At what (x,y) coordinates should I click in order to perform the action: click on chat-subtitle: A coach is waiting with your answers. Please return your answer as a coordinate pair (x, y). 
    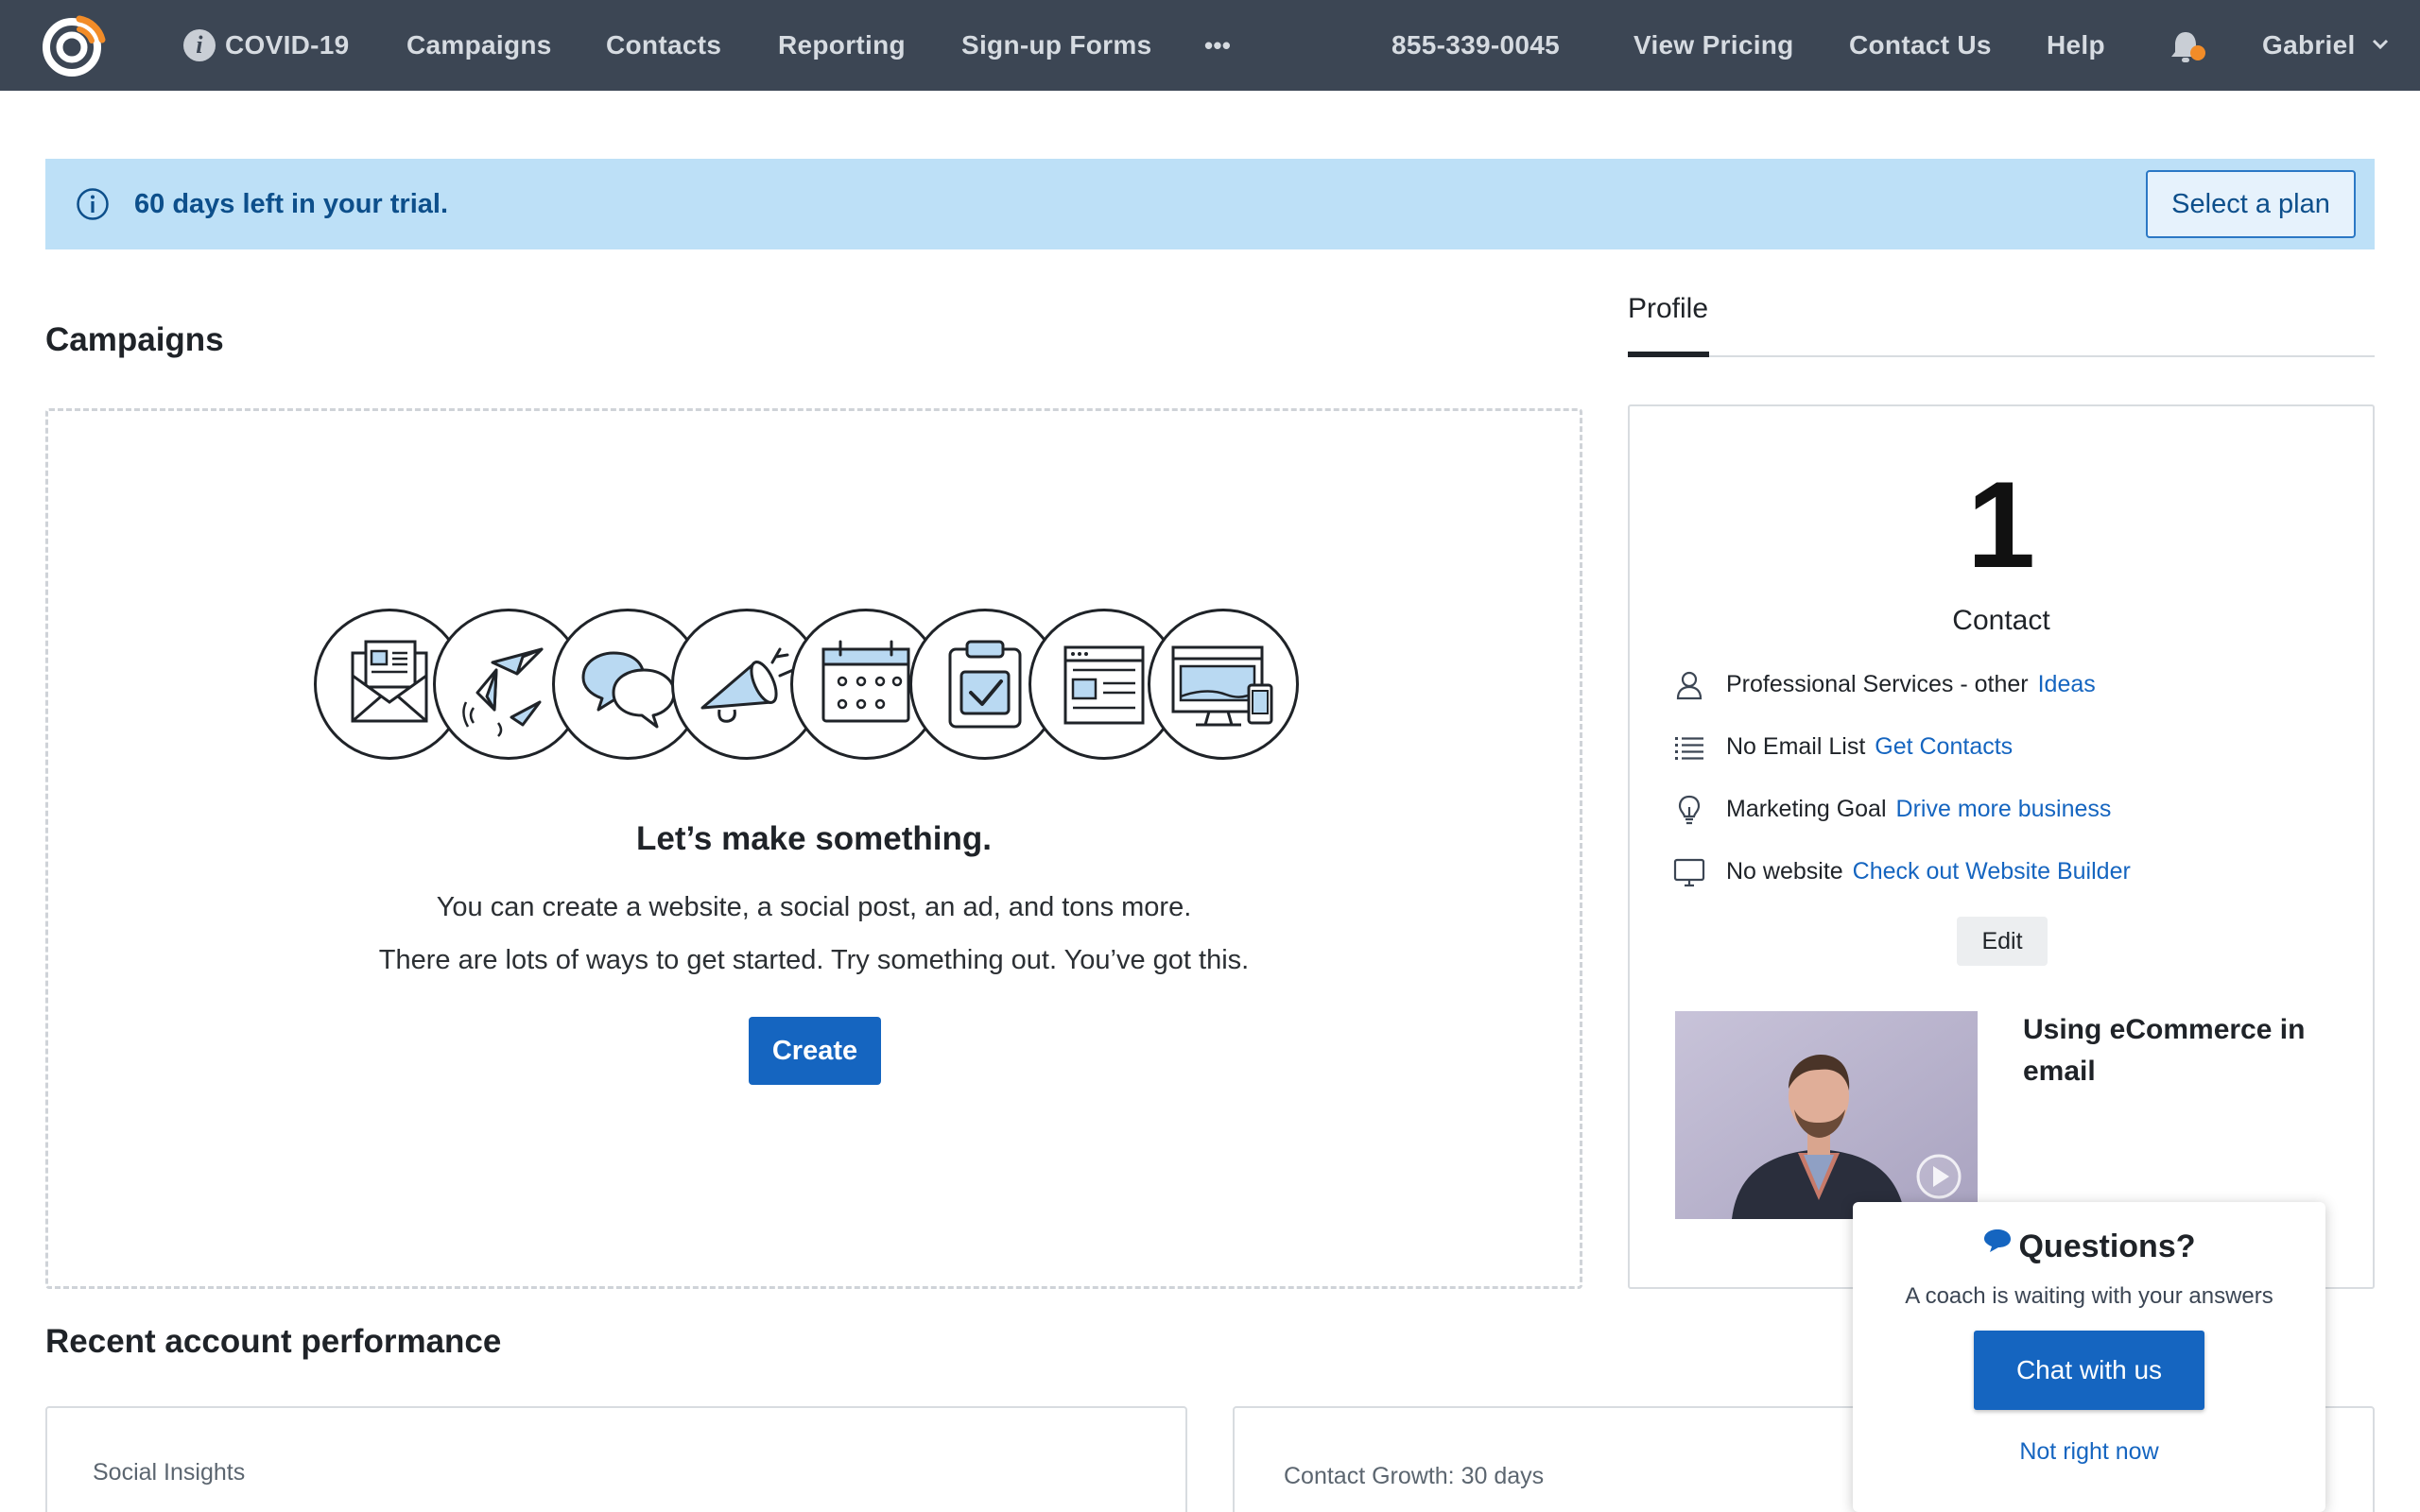
    Looking at the image, I should click on (2089, 1296).